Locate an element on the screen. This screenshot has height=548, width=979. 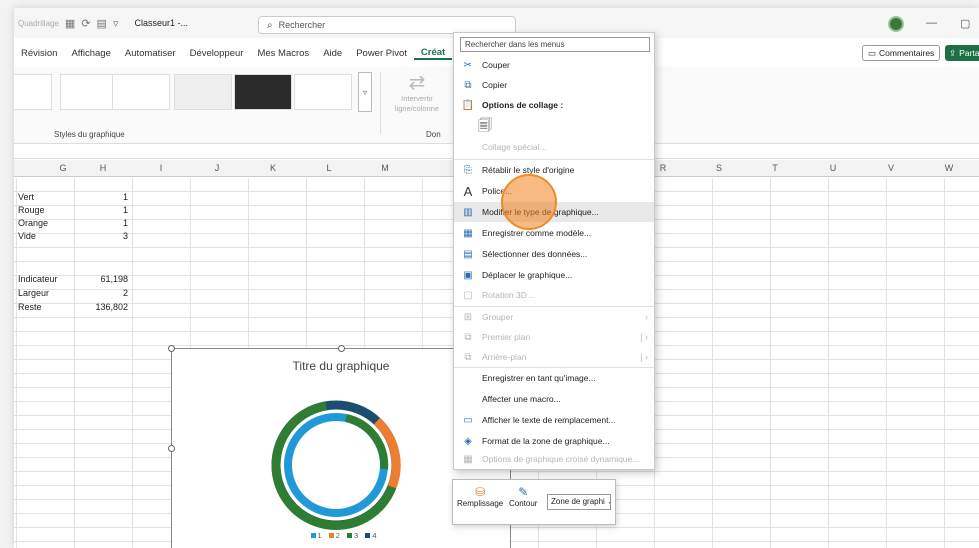
tab-developpeur: Développeur is located at coordinates (217, 53).